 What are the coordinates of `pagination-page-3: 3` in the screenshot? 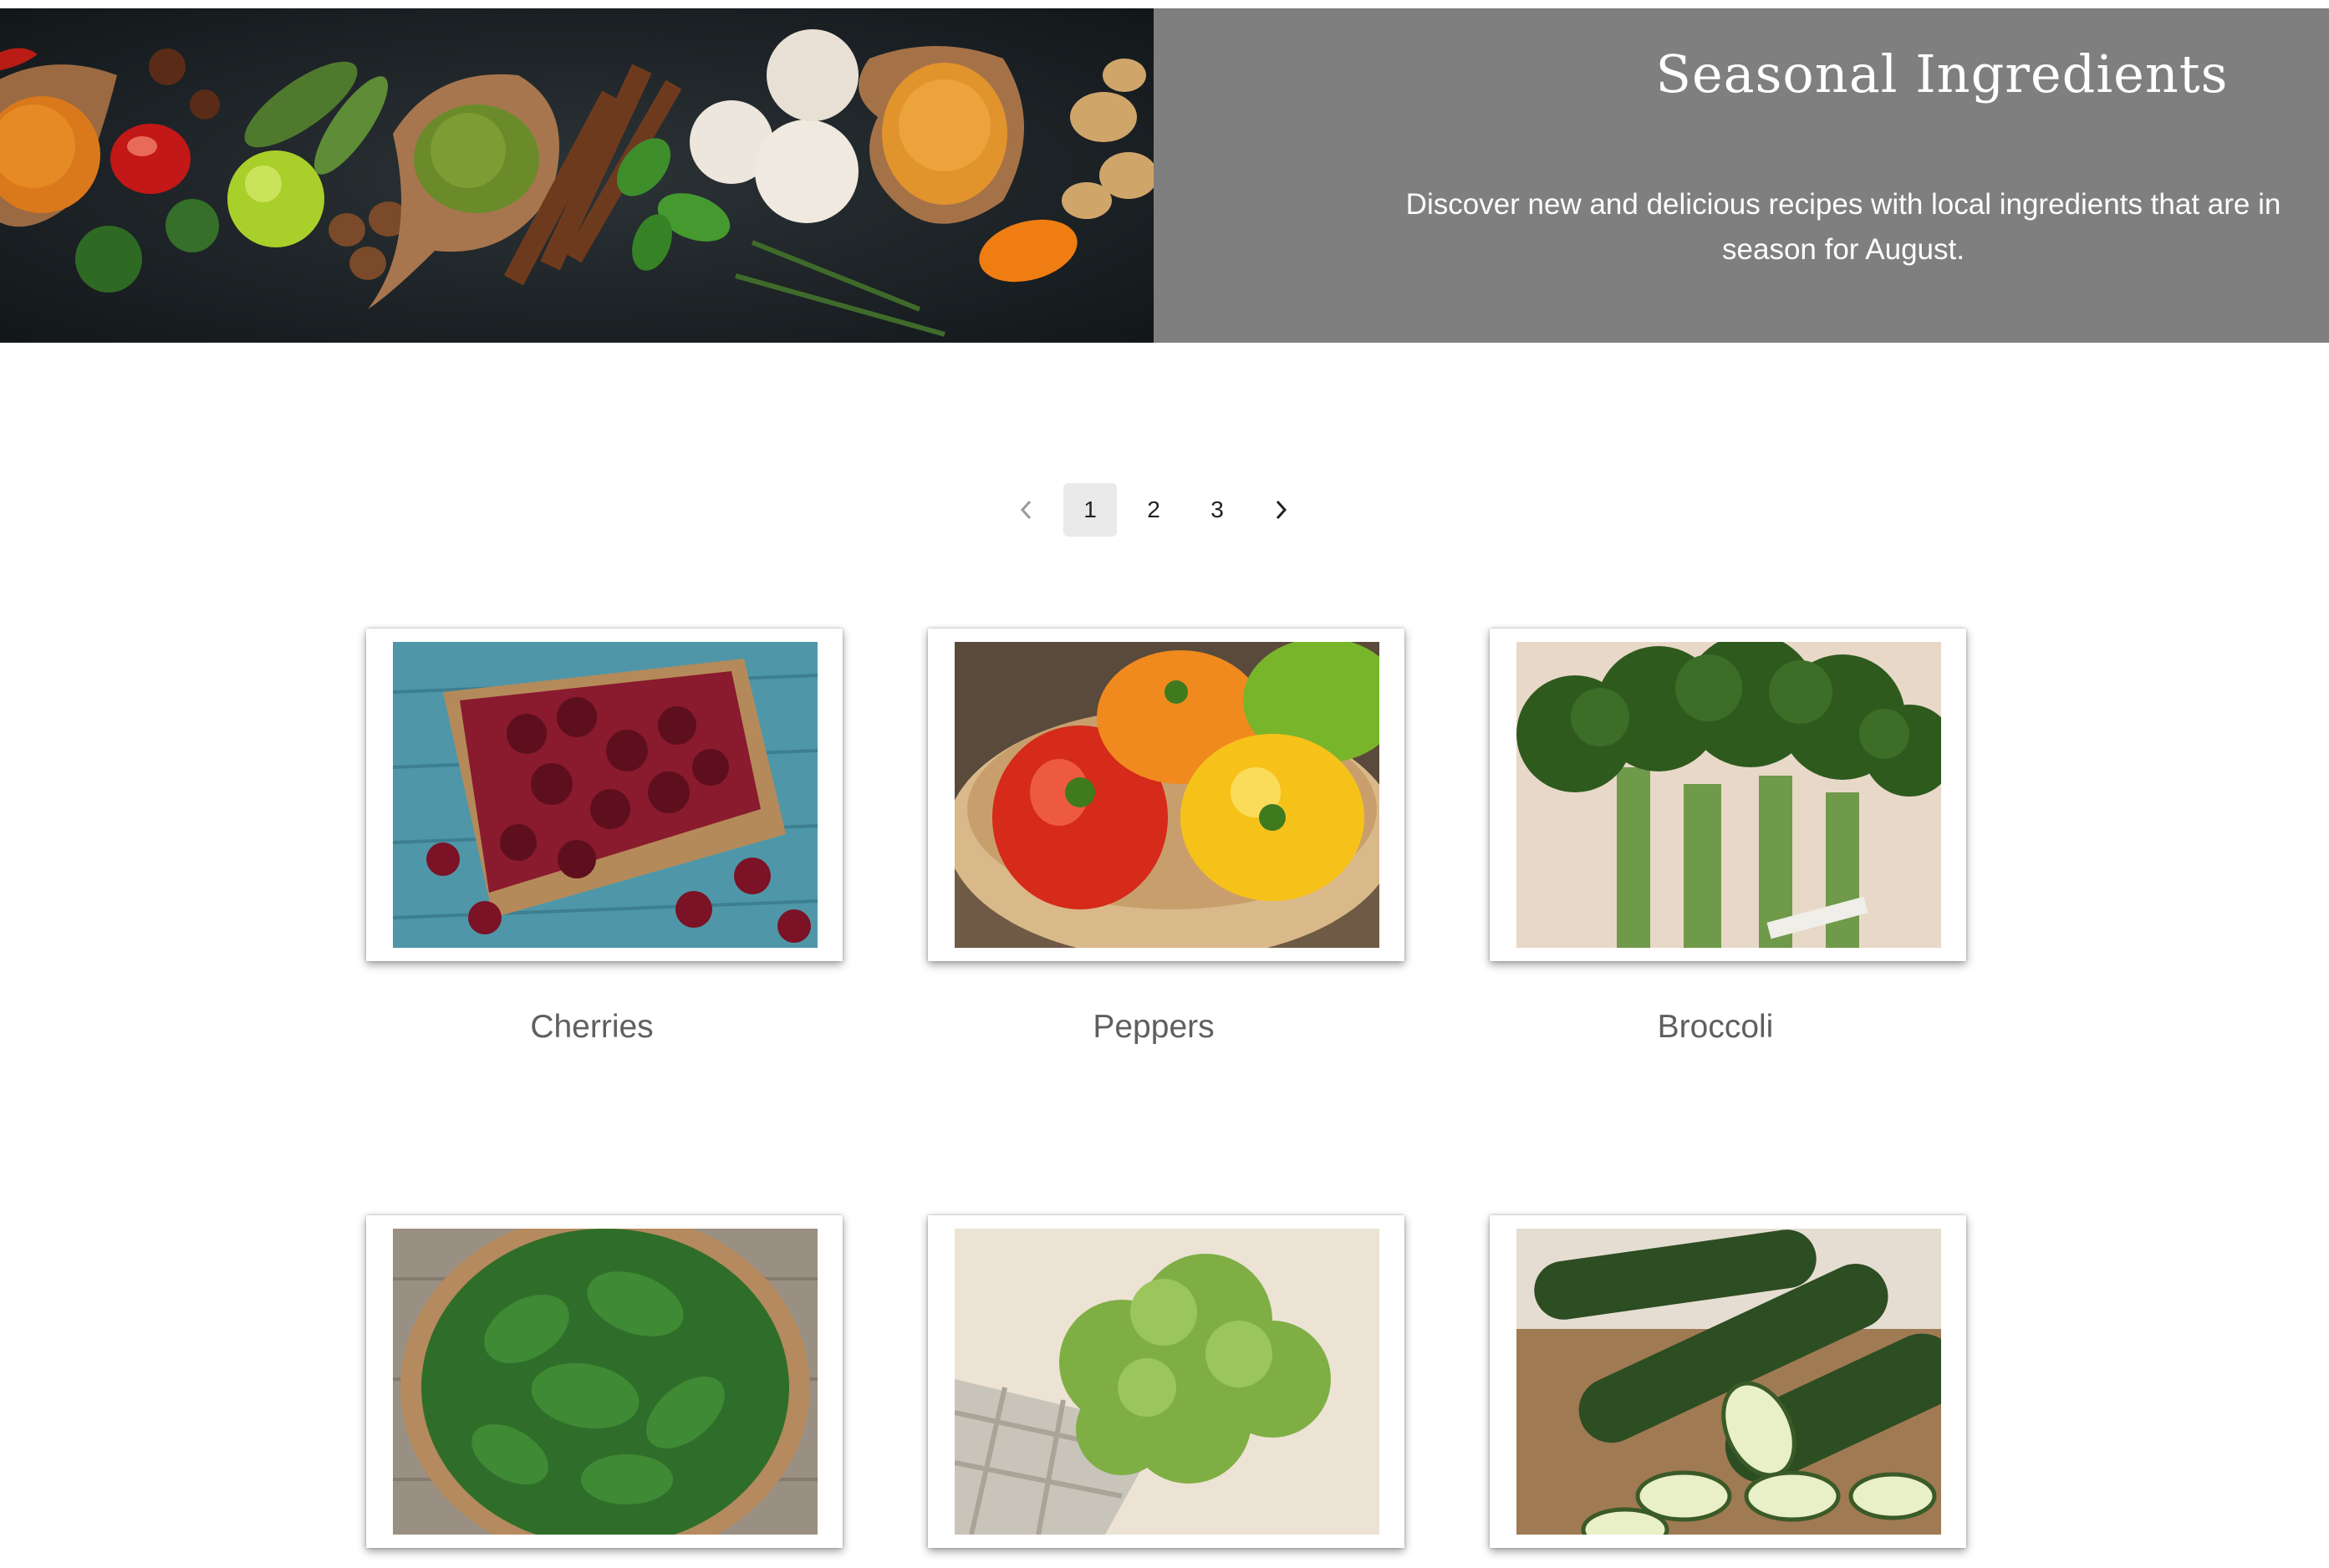 It's located at (1217, 510).